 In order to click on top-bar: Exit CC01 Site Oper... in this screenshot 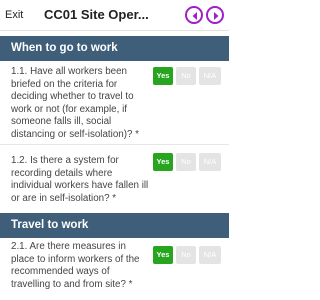, I will do `click(114, 15)`.